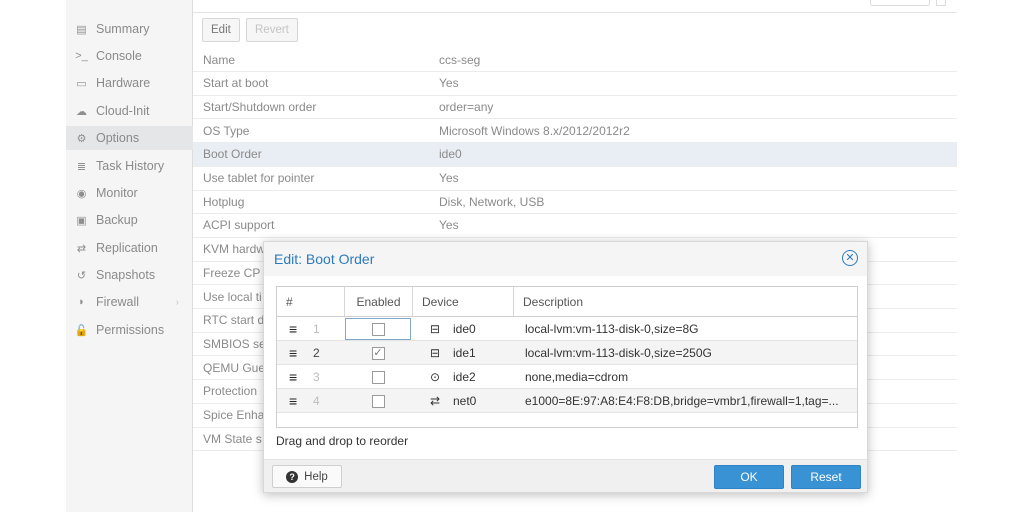 This screenshot has width=1024, height=512. I want to click on sidebar-item-label: Permissions, so click(130, 330).